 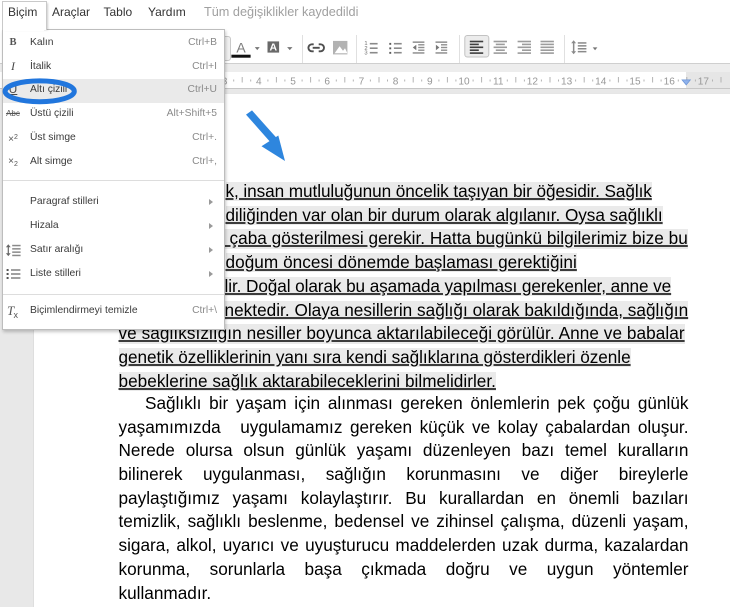 I want to click on svg-text: 7, so click(x=362, y=82).